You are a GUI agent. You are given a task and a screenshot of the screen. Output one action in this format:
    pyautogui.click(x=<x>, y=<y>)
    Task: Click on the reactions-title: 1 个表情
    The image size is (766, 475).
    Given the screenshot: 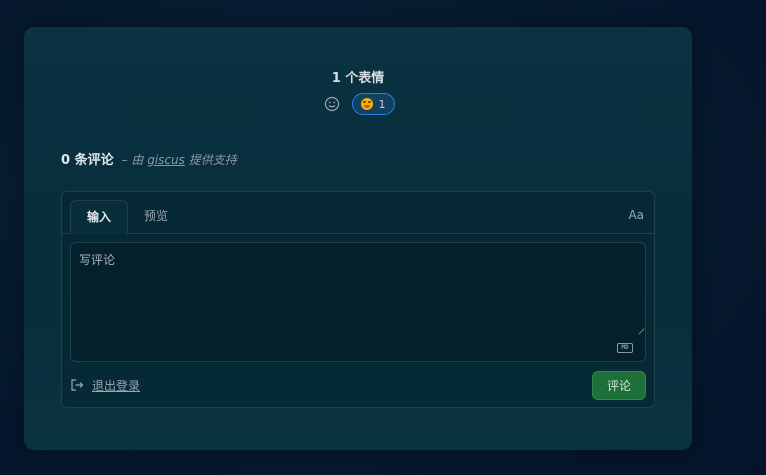 What is the action you would take?
    pyautogui.click(x=358, y=78)
    